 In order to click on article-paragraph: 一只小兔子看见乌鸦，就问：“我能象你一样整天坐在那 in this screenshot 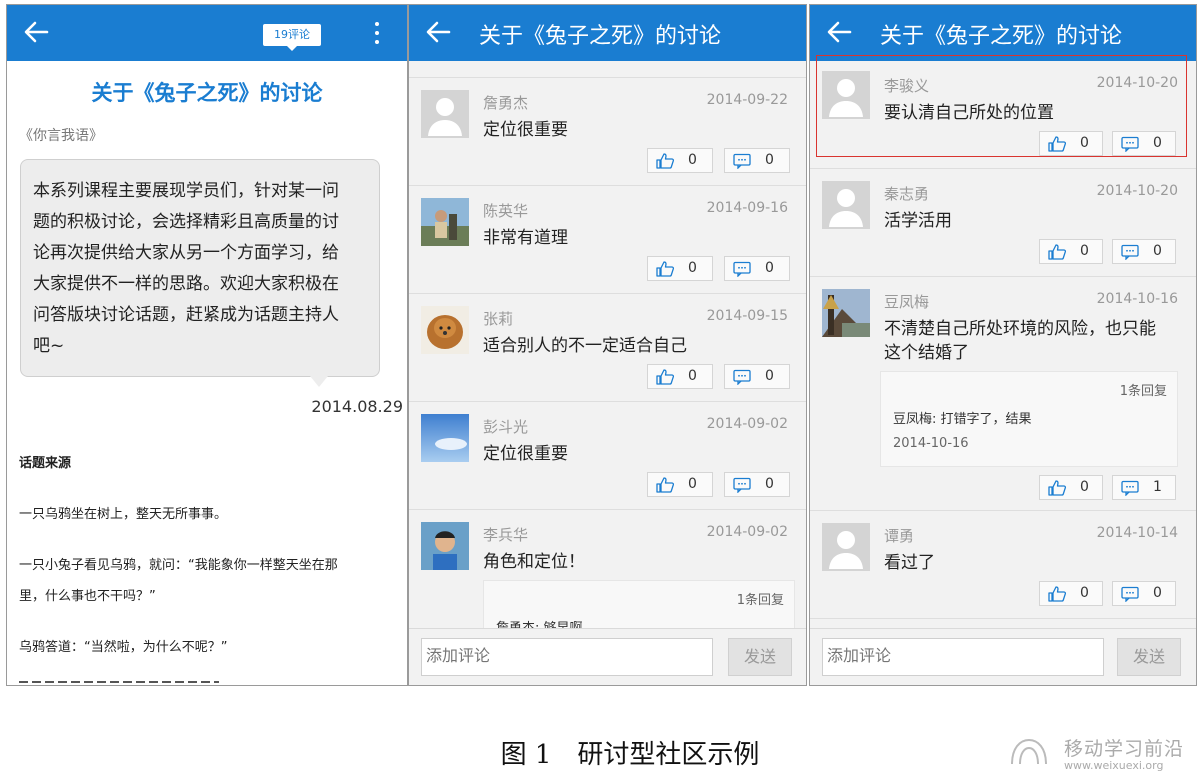, I will do `click(178, 565)`.